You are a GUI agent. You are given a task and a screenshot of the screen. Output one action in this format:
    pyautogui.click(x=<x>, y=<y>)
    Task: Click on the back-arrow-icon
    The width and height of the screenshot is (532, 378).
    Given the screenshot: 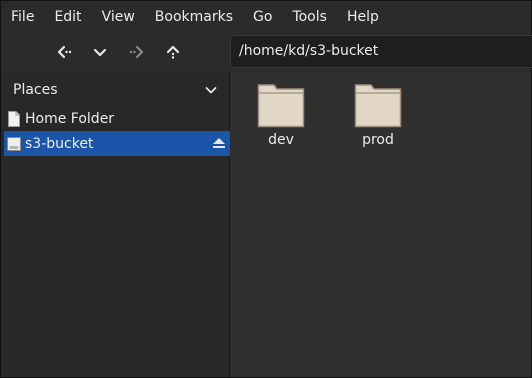 What is the action you would take?
    pyautogui.click(x=64, y=52)
    